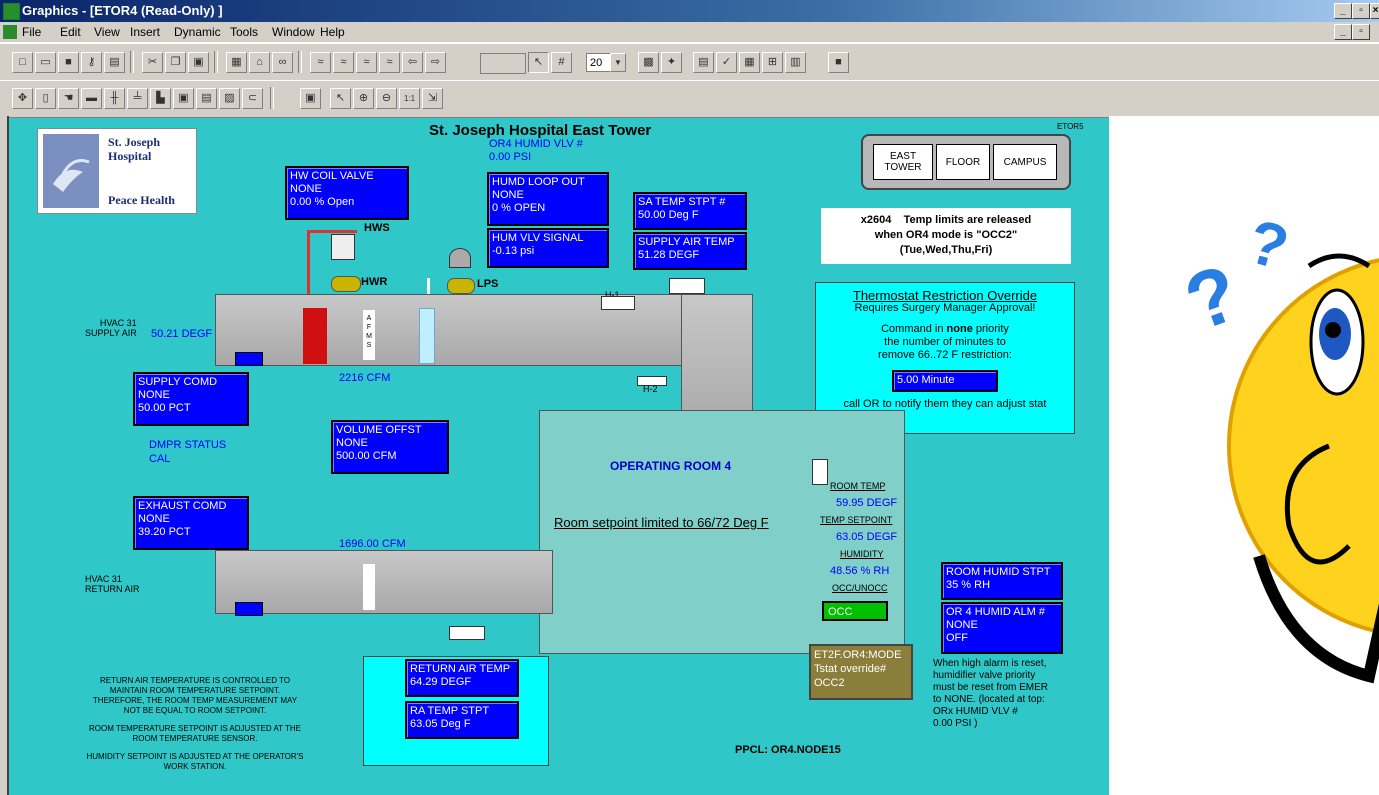  Describe the element at coordinates (293, 32) in the screenshot. I see `menu-window: Window` at that location.